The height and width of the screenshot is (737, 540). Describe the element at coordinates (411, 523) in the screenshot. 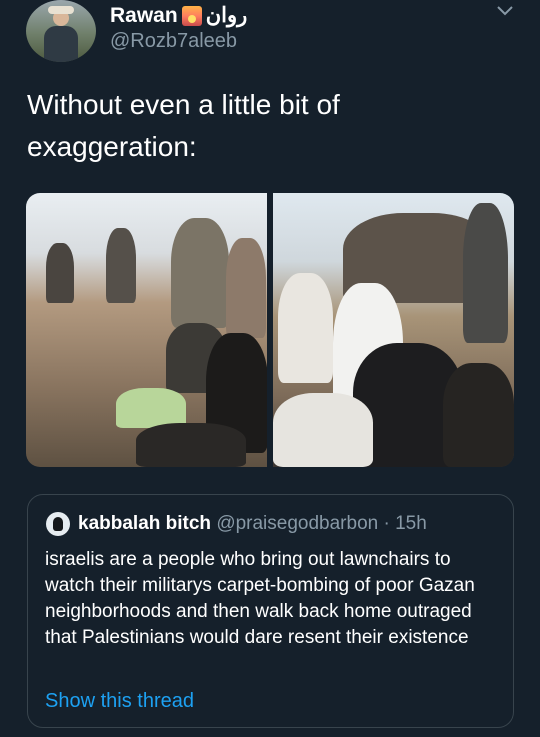

I see `quoted-timestamp: 15h` at that location.